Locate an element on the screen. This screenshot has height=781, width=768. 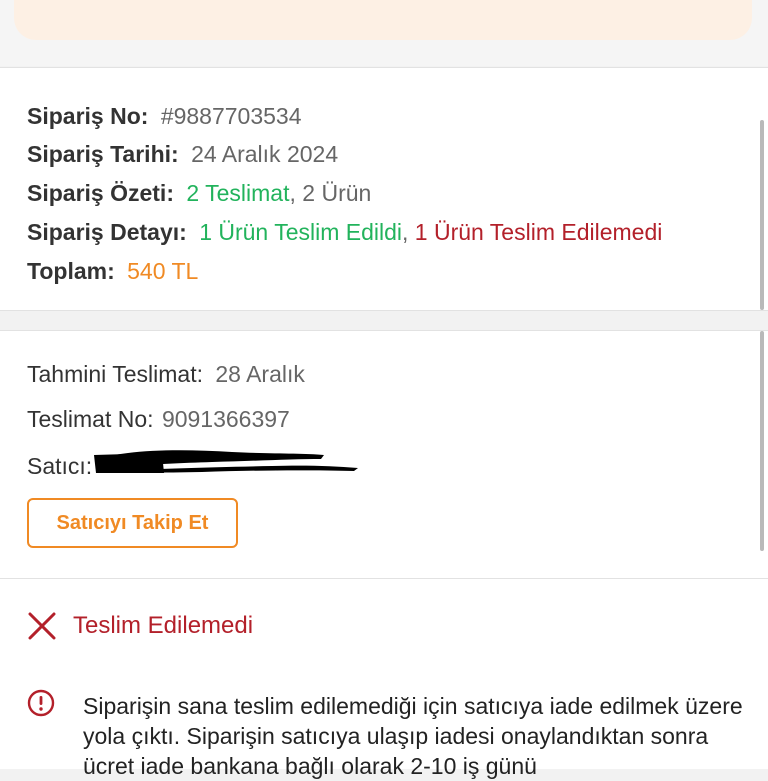
order-date-row: Sipariş Tarihi: 24 Aralık 2024 is located at coordinates (182, 154).